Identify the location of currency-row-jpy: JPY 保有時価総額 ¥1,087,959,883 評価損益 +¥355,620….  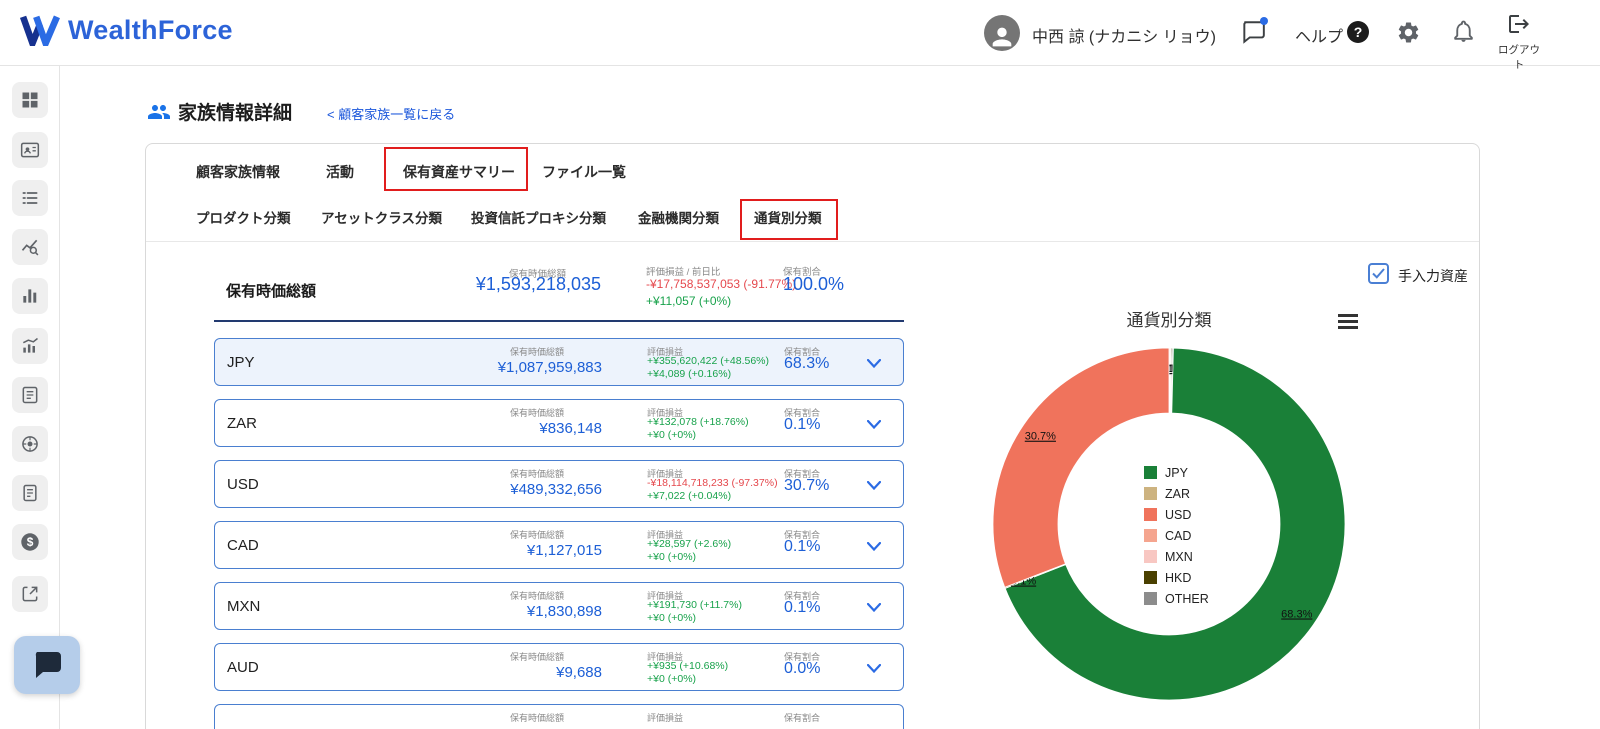
(559, 362).